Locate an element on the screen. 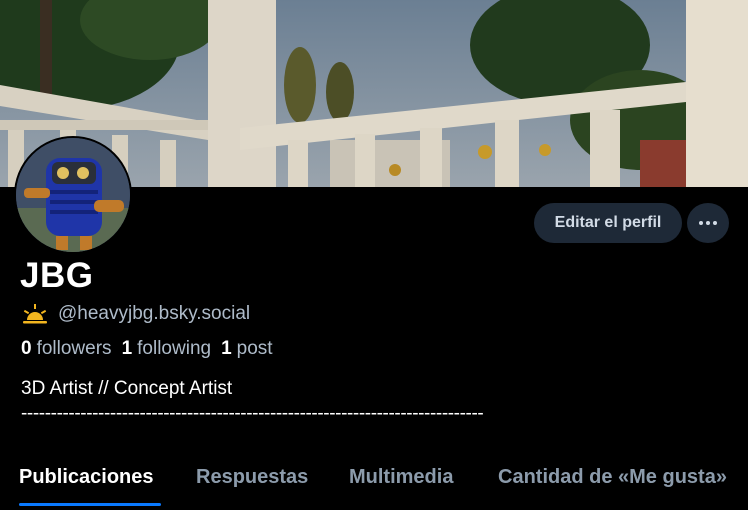 This screenshot has height=510, width=748. ellipsis-icon is located at coordinates (708, 223).